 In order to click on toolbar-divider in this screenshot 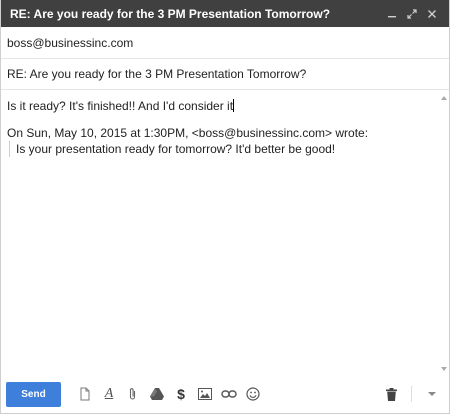, I will do `click(411, 394)`.